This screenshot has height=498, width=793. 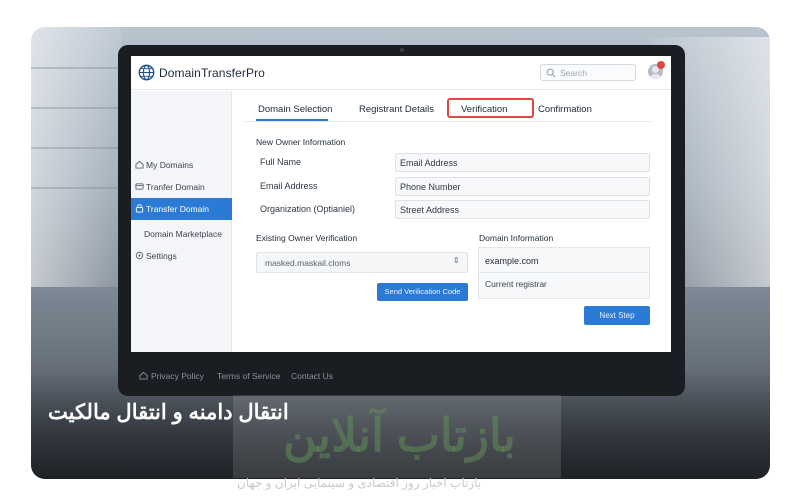 I want to click on street-address-field: Street Address, so click(x=522, y=209).